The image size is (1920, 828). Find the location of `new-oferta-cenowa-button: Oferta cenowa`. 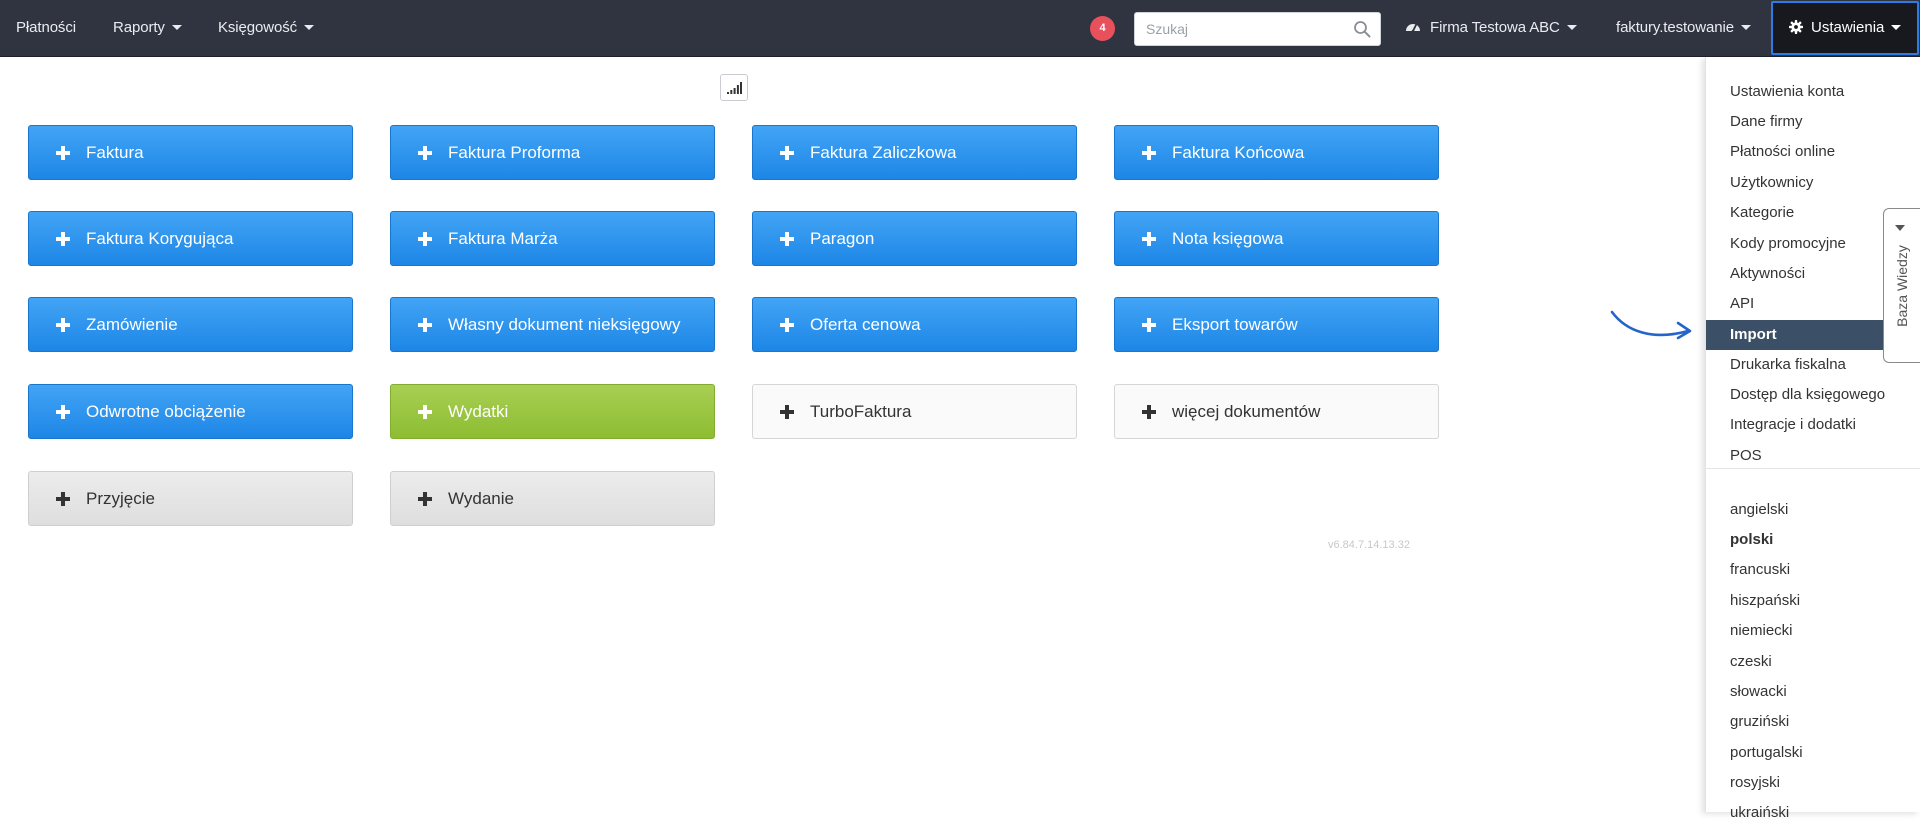

new-oferta-cenowa-button: Oferta cenowa is located at coordinates (914, 324).